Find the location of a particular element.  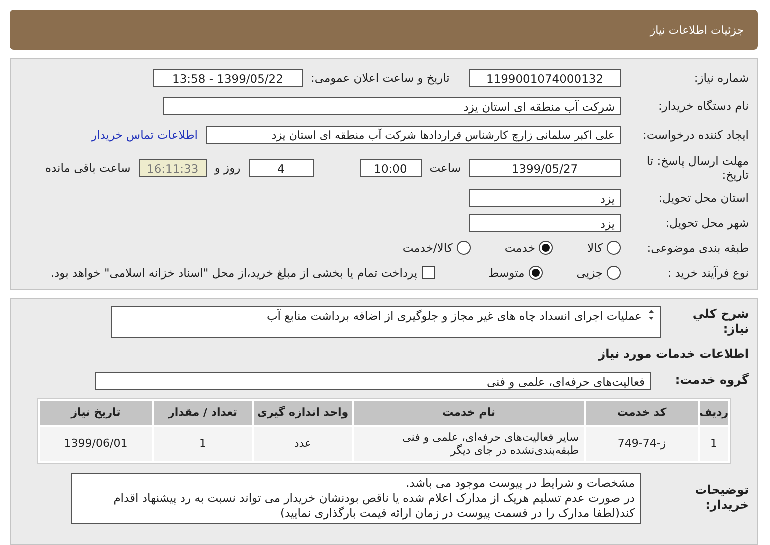

field-label: ایجاد کننده درخواست: is located at coordinates (695, 135).